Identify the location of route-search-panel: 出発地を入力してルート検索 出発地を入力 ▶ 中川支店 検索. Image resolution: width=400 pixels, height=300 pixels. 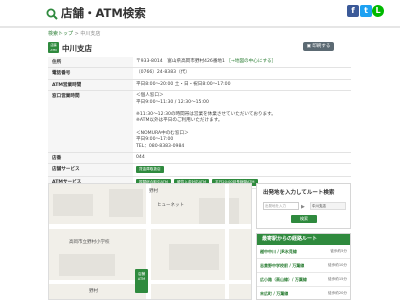
(303, 206).